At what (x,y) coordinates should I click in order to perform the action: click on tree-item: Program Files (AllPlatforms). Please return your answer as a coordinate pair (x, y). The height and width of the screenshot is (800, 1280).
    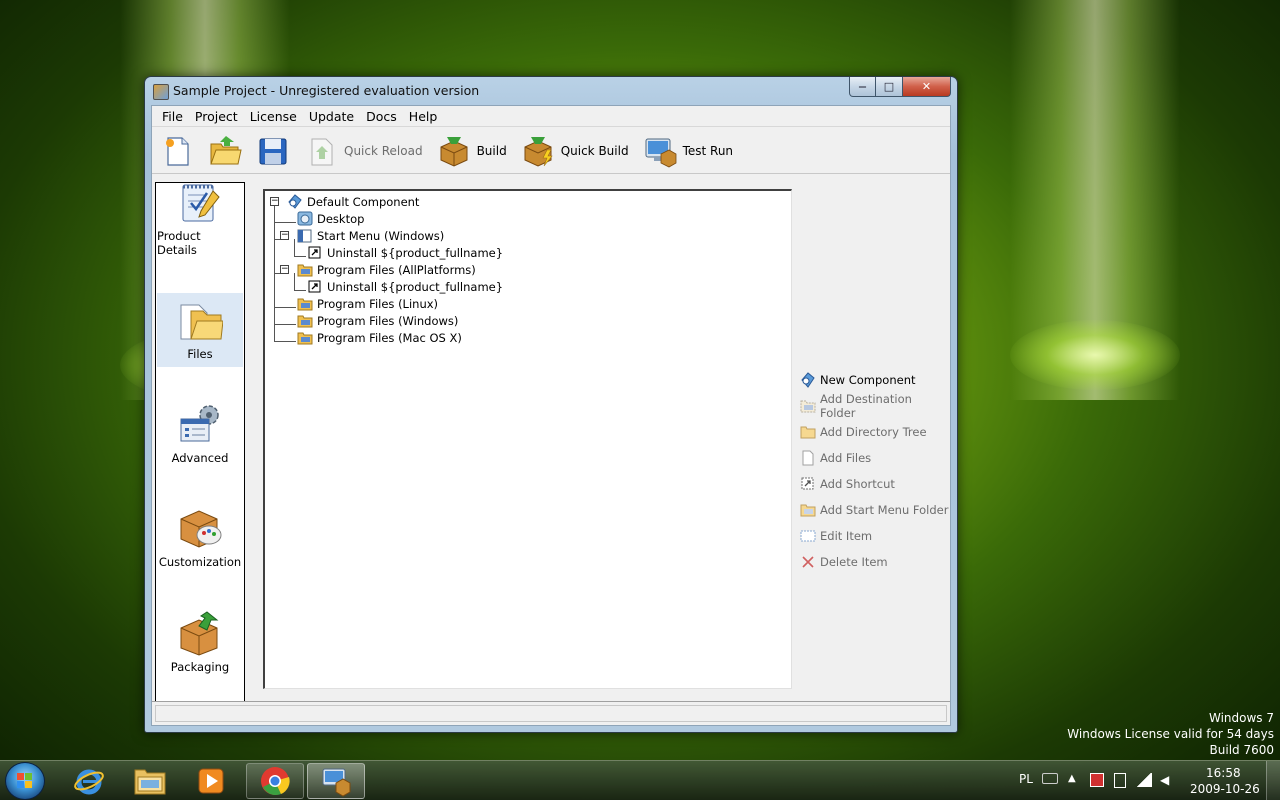
    Looking at the image, I should click on (386, 269).